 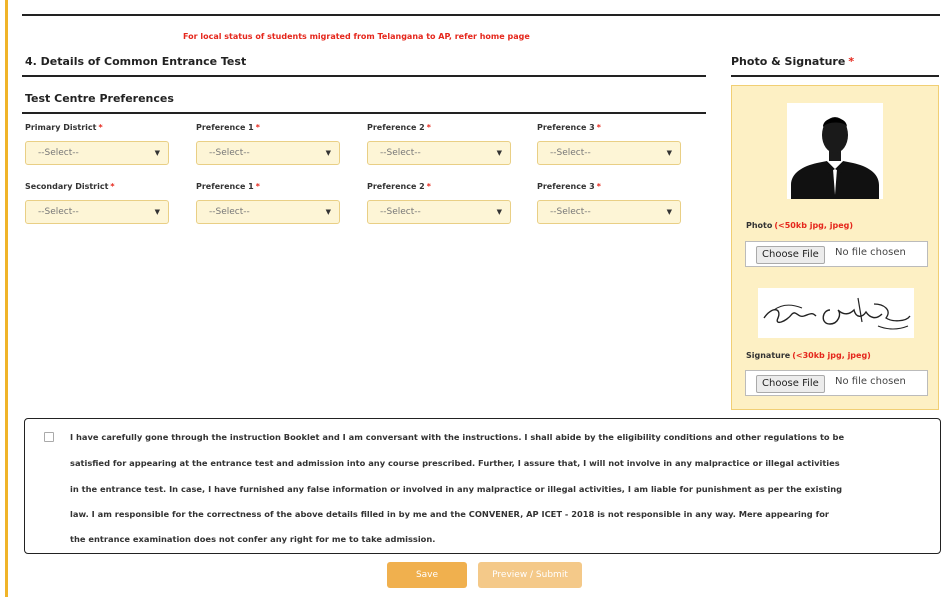 What do you see at coordinates (609, 212) in the screenshot?
I see `secondary-preference-3-select: --Select-- ▼` at bounding box center [609, 212].